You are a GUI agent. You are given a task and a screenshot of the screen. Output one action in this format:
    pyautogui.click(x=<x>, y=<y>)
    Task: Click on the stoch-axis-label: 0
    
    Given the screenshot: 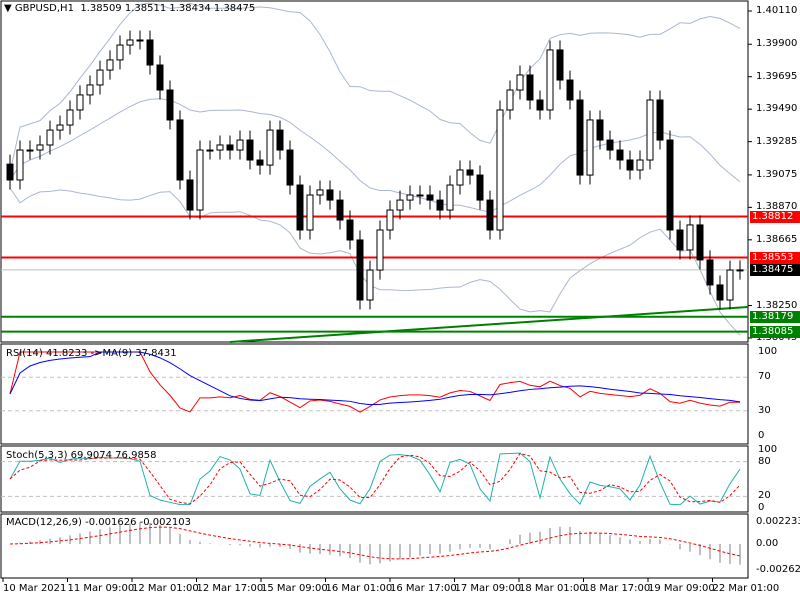 What is the action you would take?
    pyautogui.click(x=761, y=507)
    